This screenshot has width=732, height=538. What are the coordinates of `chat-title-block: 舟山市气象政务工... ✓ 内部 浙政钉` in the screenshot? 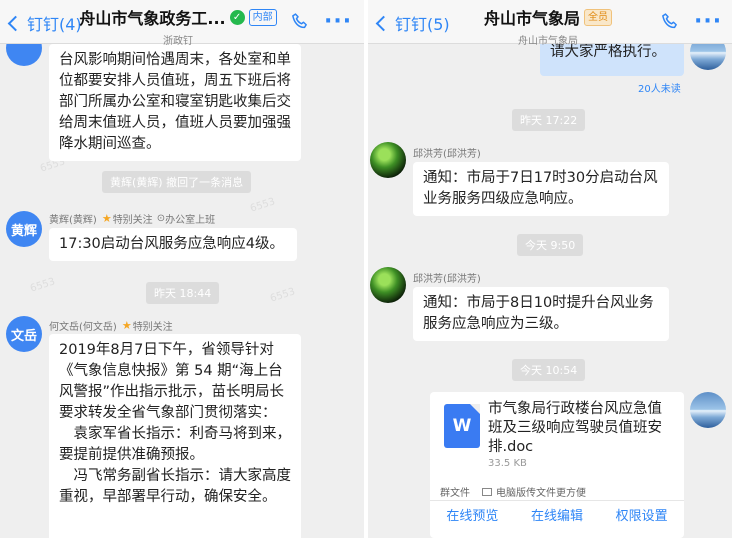 It's located at (178, 26).